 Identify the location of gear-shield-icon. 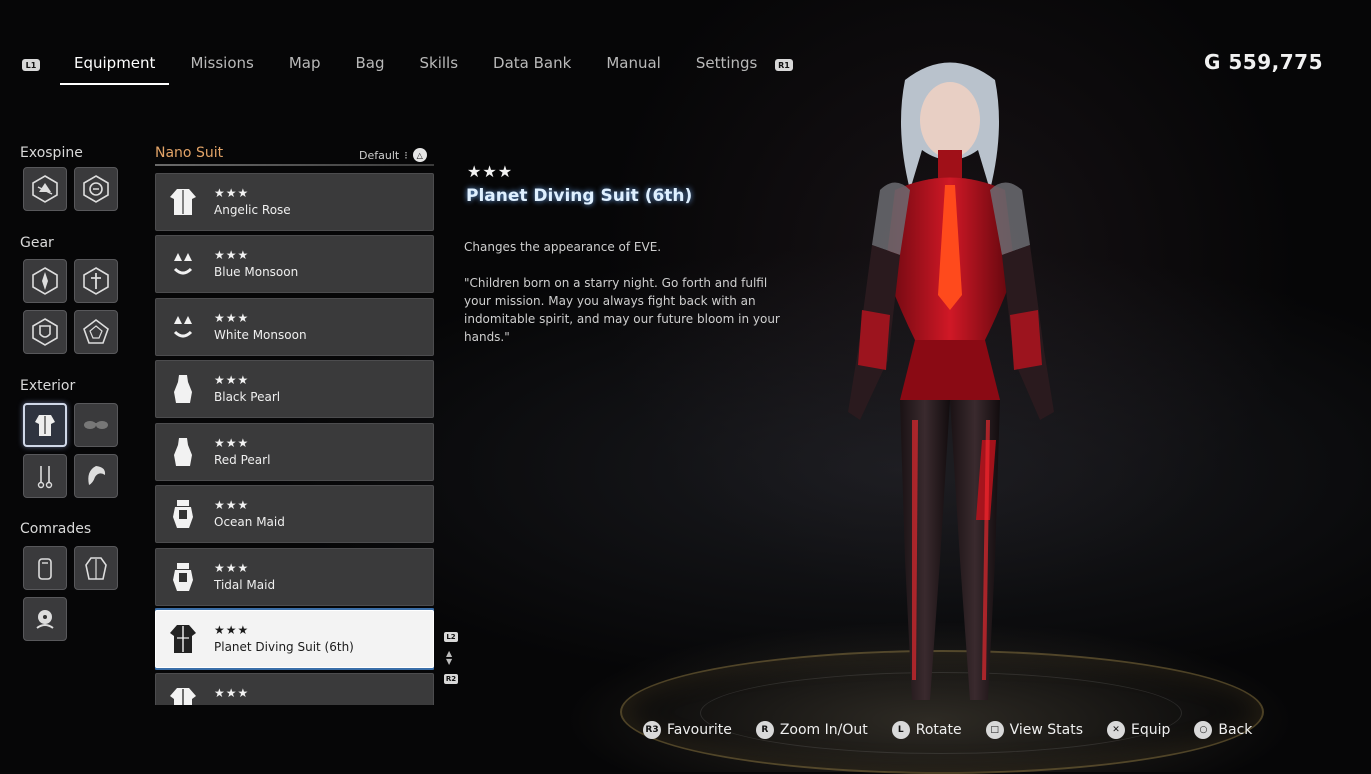
(45, 332).